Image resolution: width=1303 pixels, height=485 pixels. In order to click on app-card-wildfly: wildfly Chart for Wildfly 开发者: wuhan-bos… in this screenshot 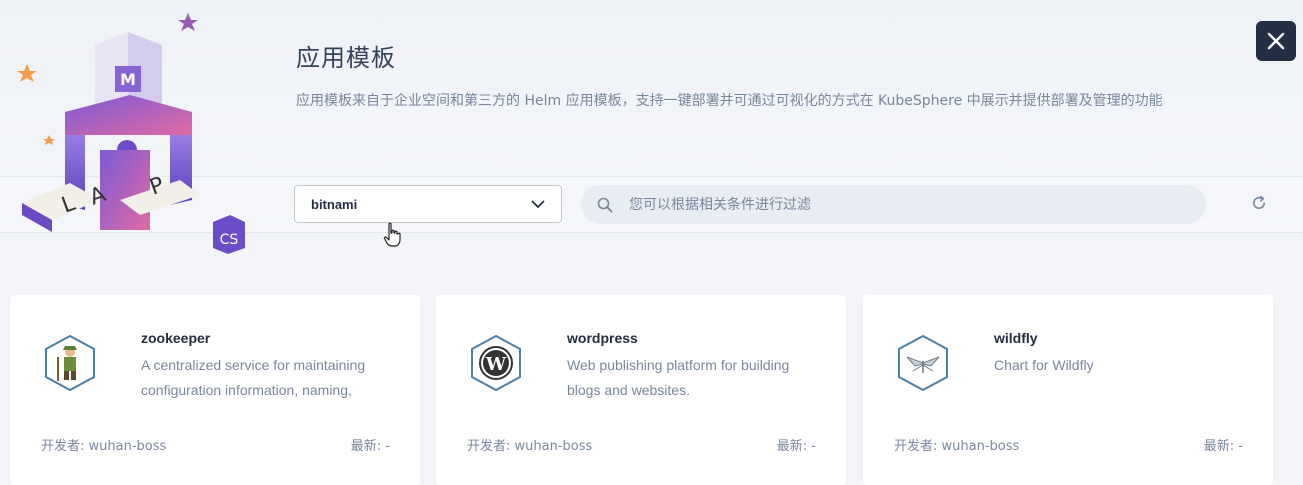, I will do `click(1068, 390)`.